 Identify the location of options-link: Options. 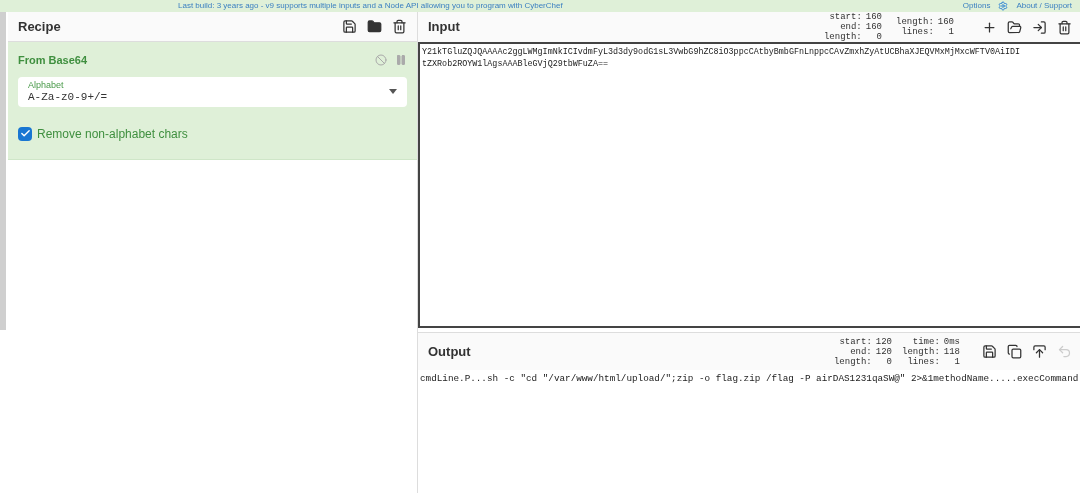
(976, 6).